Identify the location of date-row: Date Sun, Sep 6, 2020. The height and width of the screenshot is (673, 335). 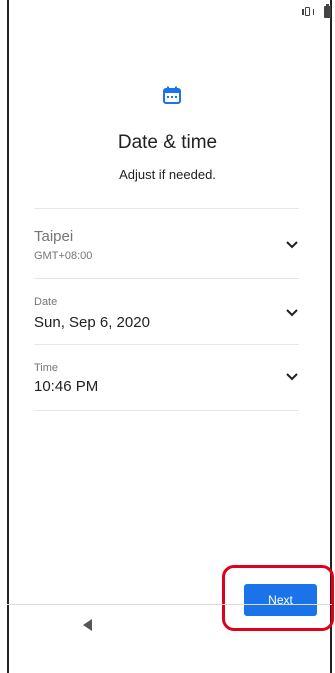
(166, 316).